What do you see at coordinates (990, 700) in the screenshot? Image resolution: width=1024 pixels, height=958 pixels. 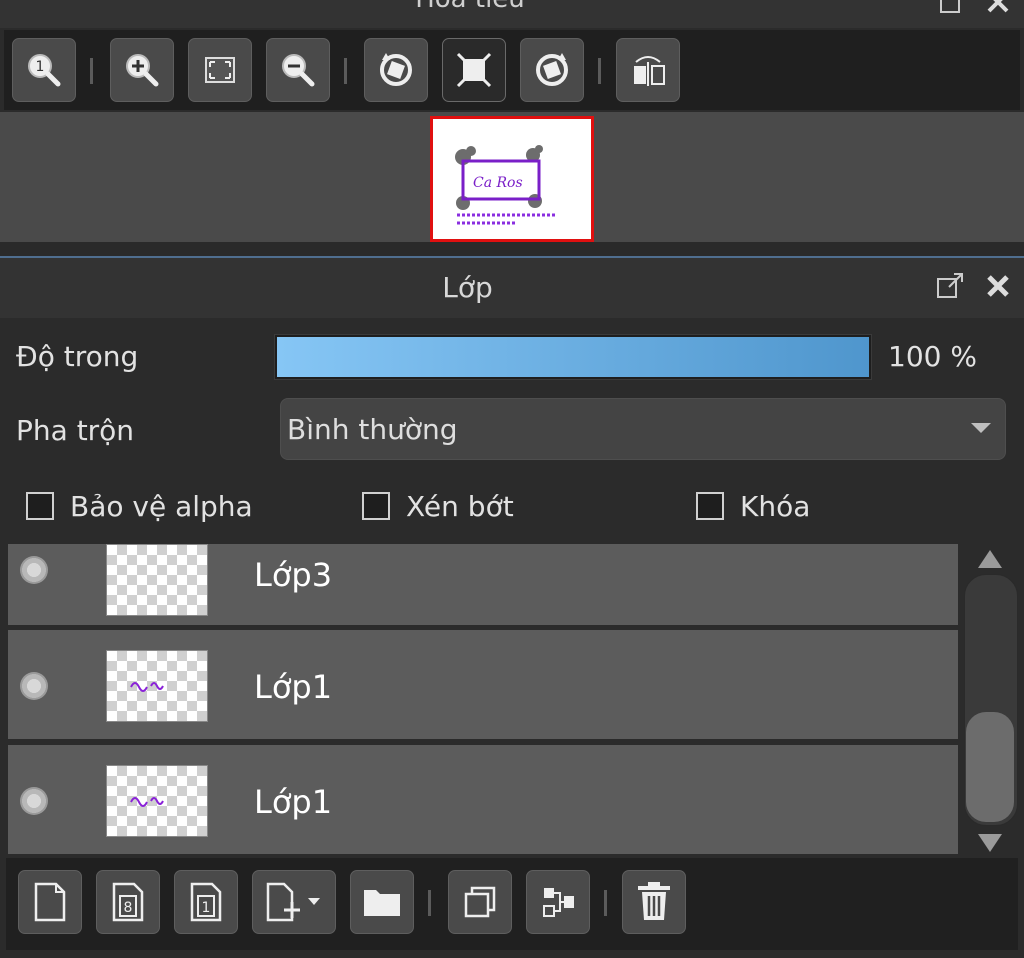 I see `layers-scrollbar` at bounding box center [990, 700].